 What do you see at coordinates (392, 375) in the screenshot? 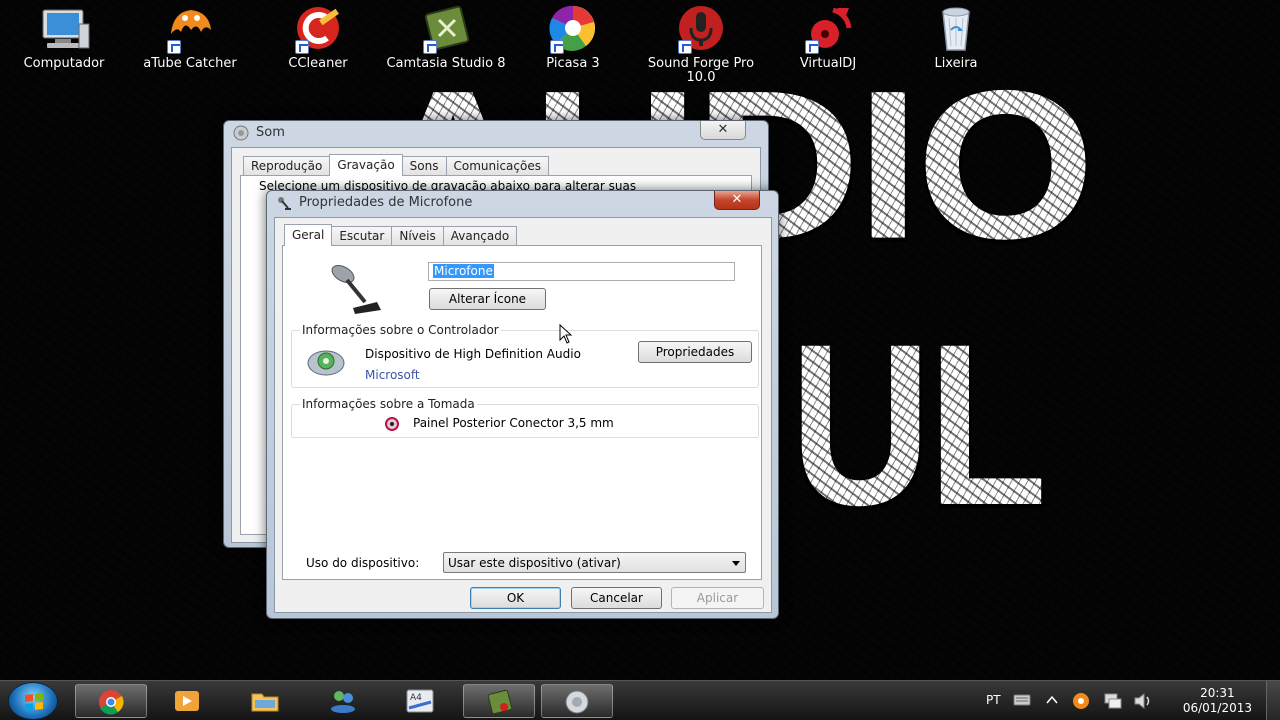
I see `controller-vendor-link: Microsoft` at bounding box center [392, 375].